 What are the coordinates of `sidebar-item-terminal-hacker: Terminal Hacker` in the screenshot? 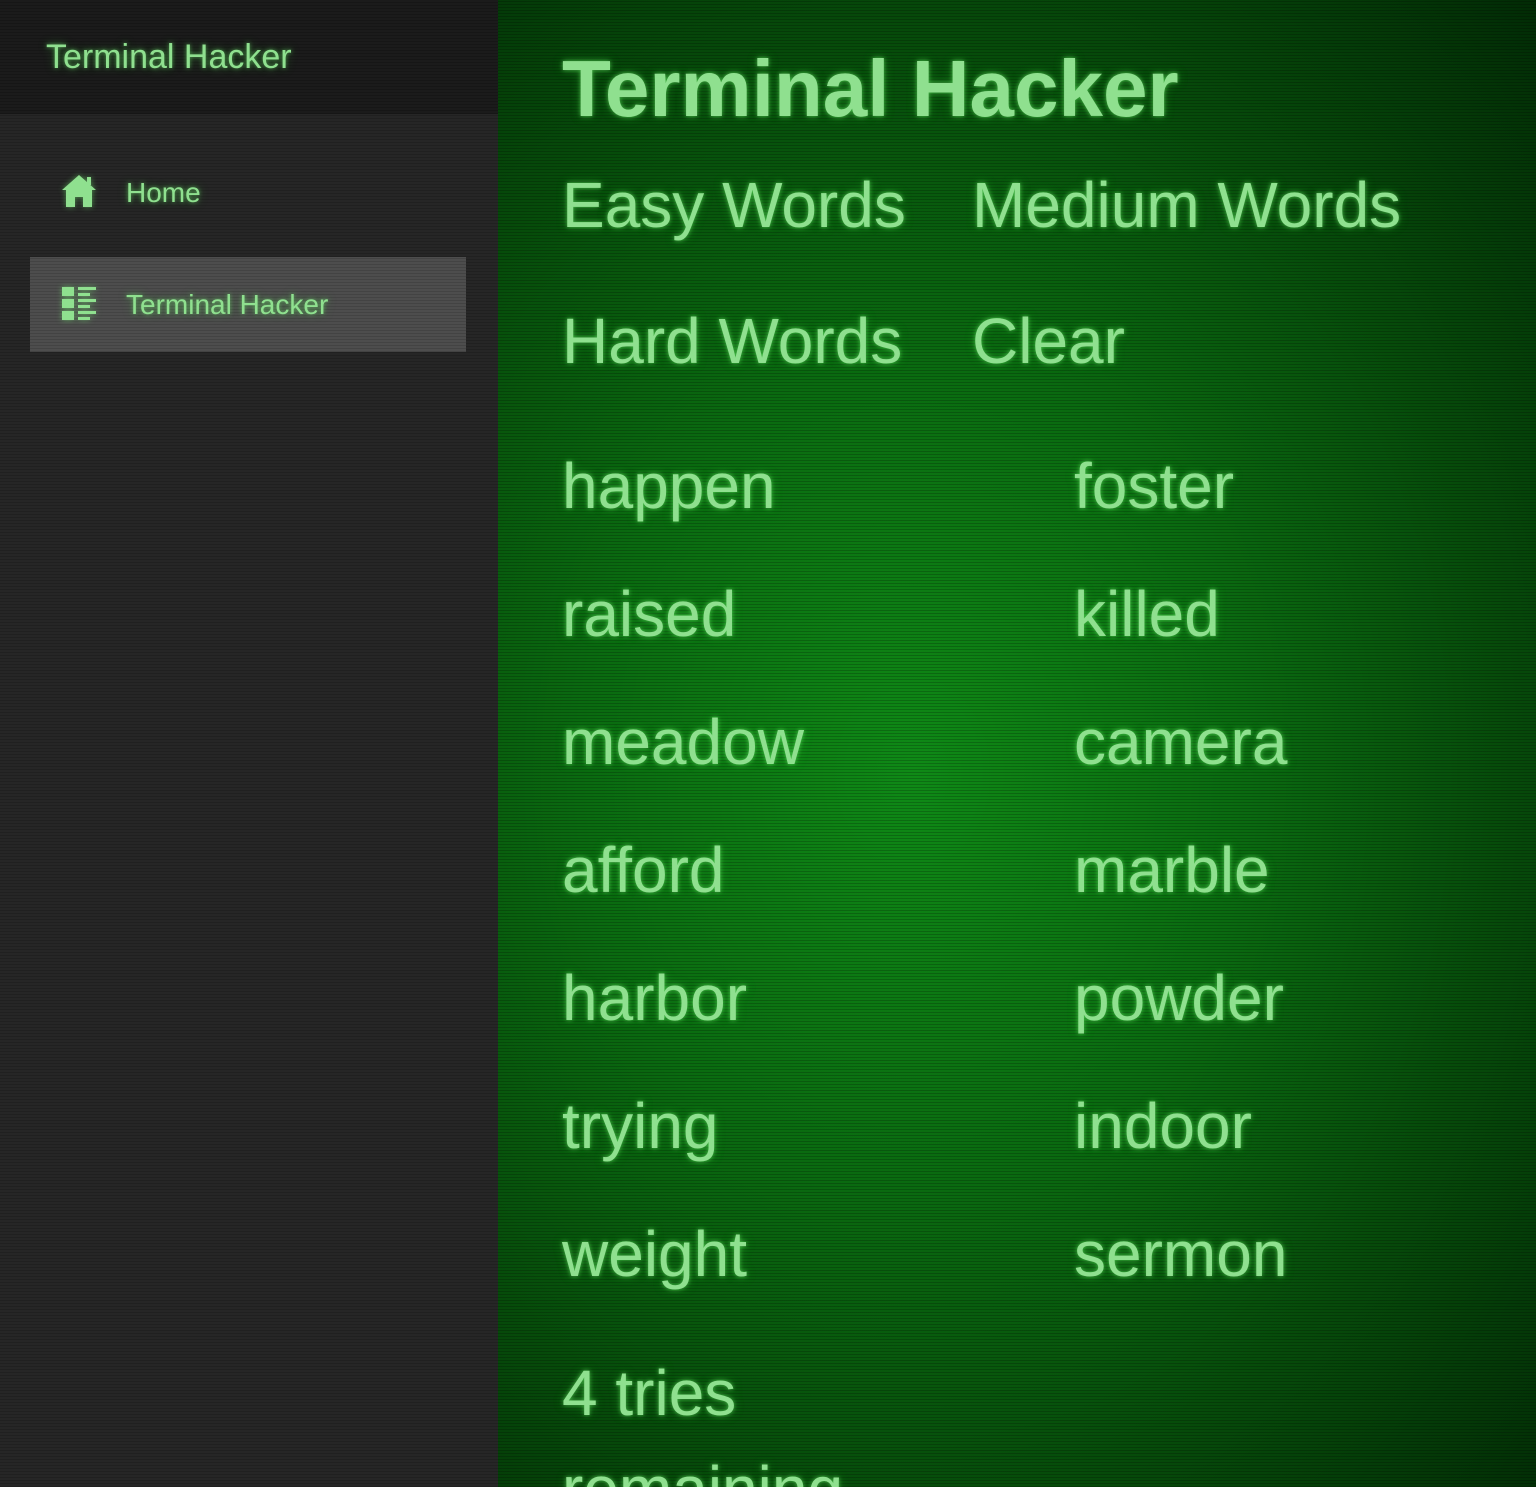 It's located at (248, 304).